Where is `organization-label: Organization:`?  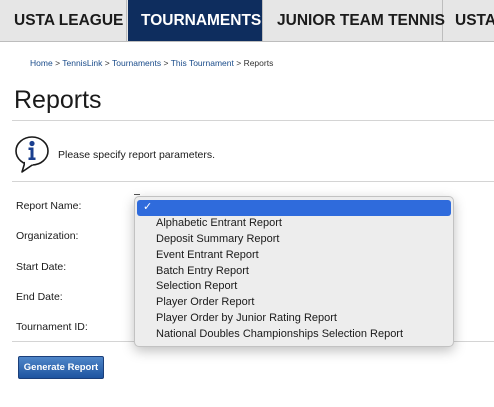
organization-label: Organization: is located at coordinates (47, 236).